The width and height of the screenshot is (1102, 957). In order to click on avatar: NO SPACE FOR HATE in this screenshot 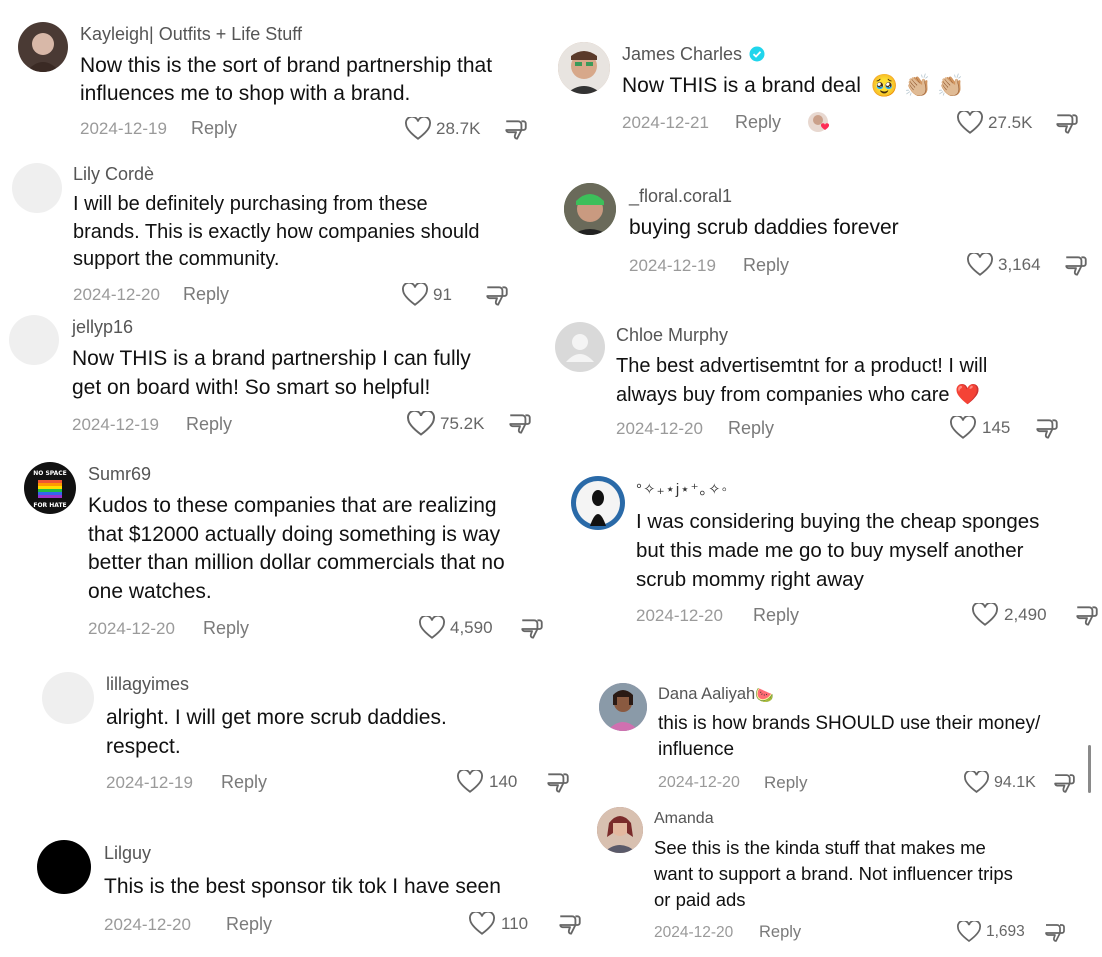, I will do `click(50, 488)`.